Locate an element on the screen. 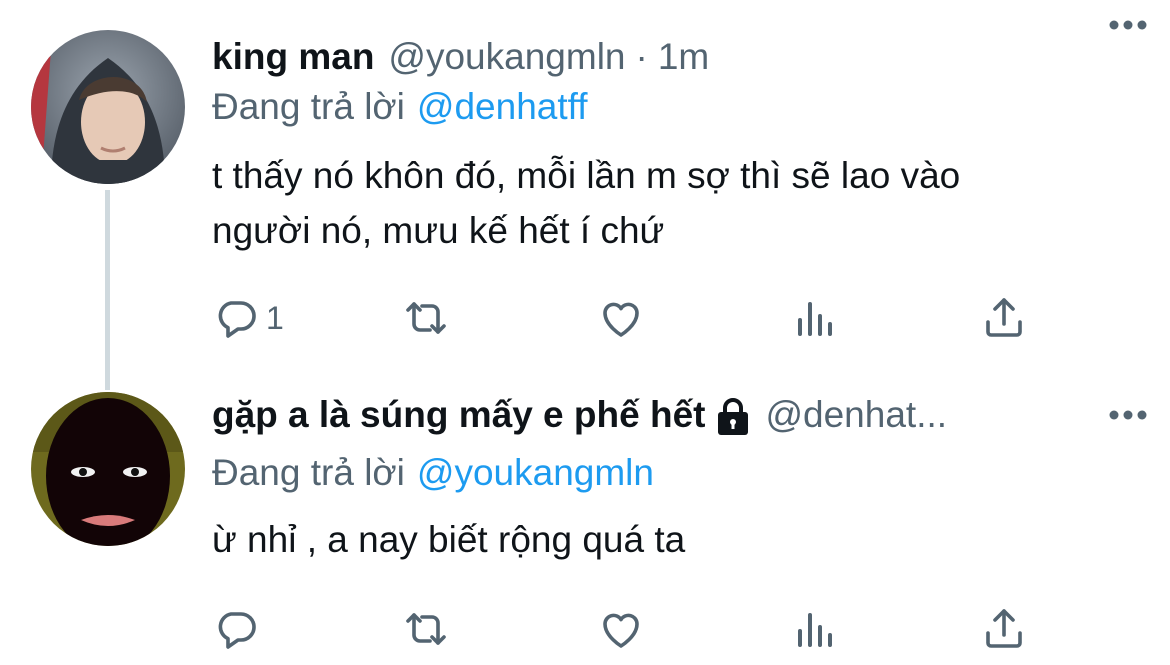 Image resolution: width=1170 pixels, height=665 pixels. reply-button: 1 is located at coordinates (248, 318).